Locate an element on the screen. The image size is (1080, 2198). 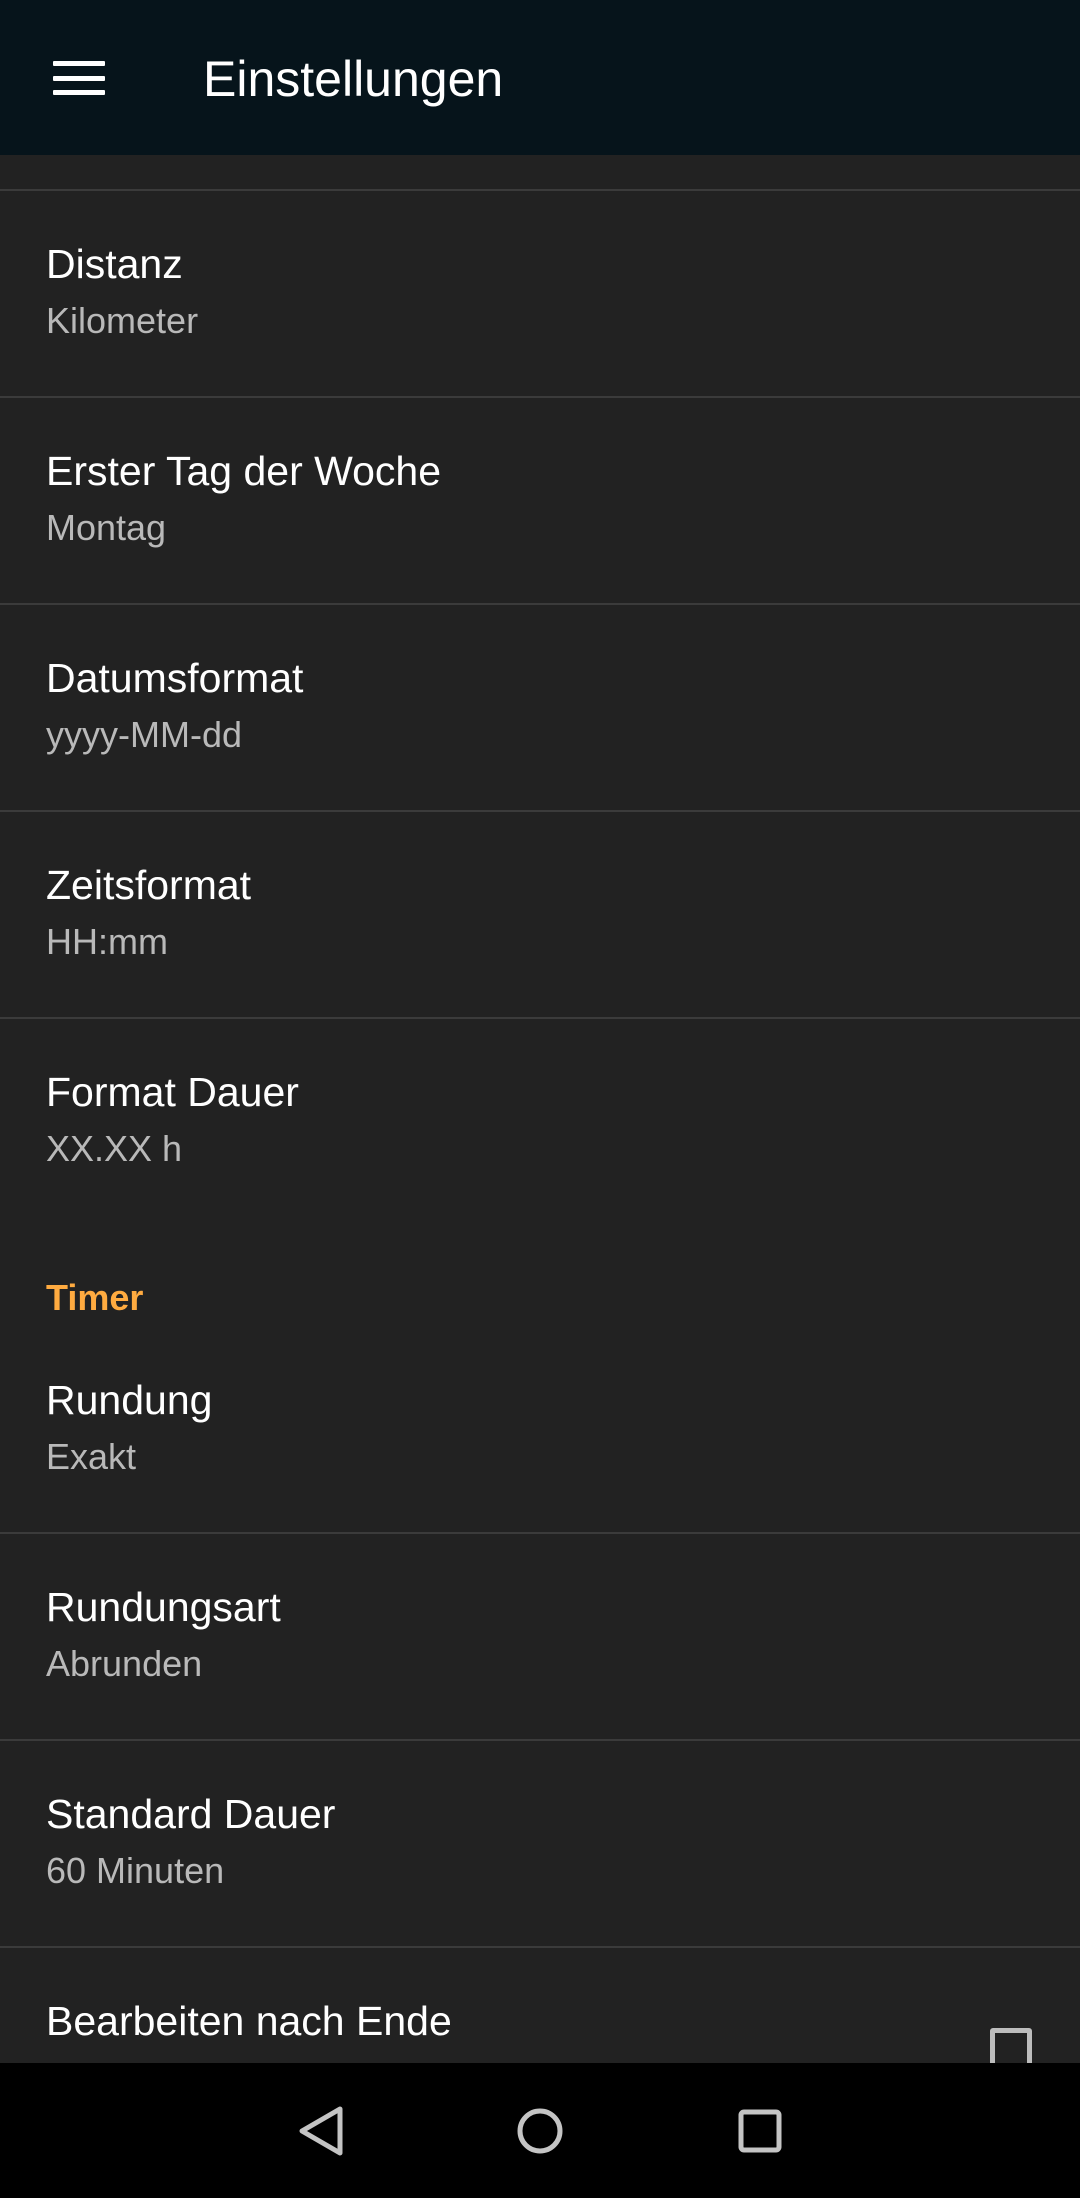
pref-summary: XX.XX h is located at coordinates (114, 1148).